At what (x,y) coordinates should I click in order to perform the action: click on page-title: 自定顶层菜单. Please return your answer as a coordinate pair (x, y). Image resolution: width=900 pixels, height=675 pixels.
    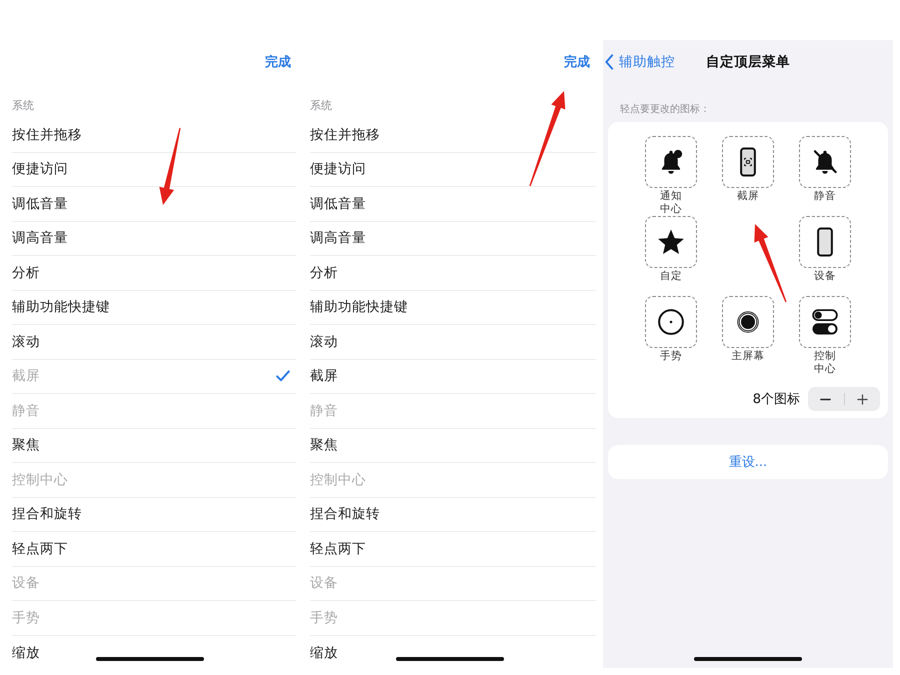
    Looking at the image, I should click on (748, 62).